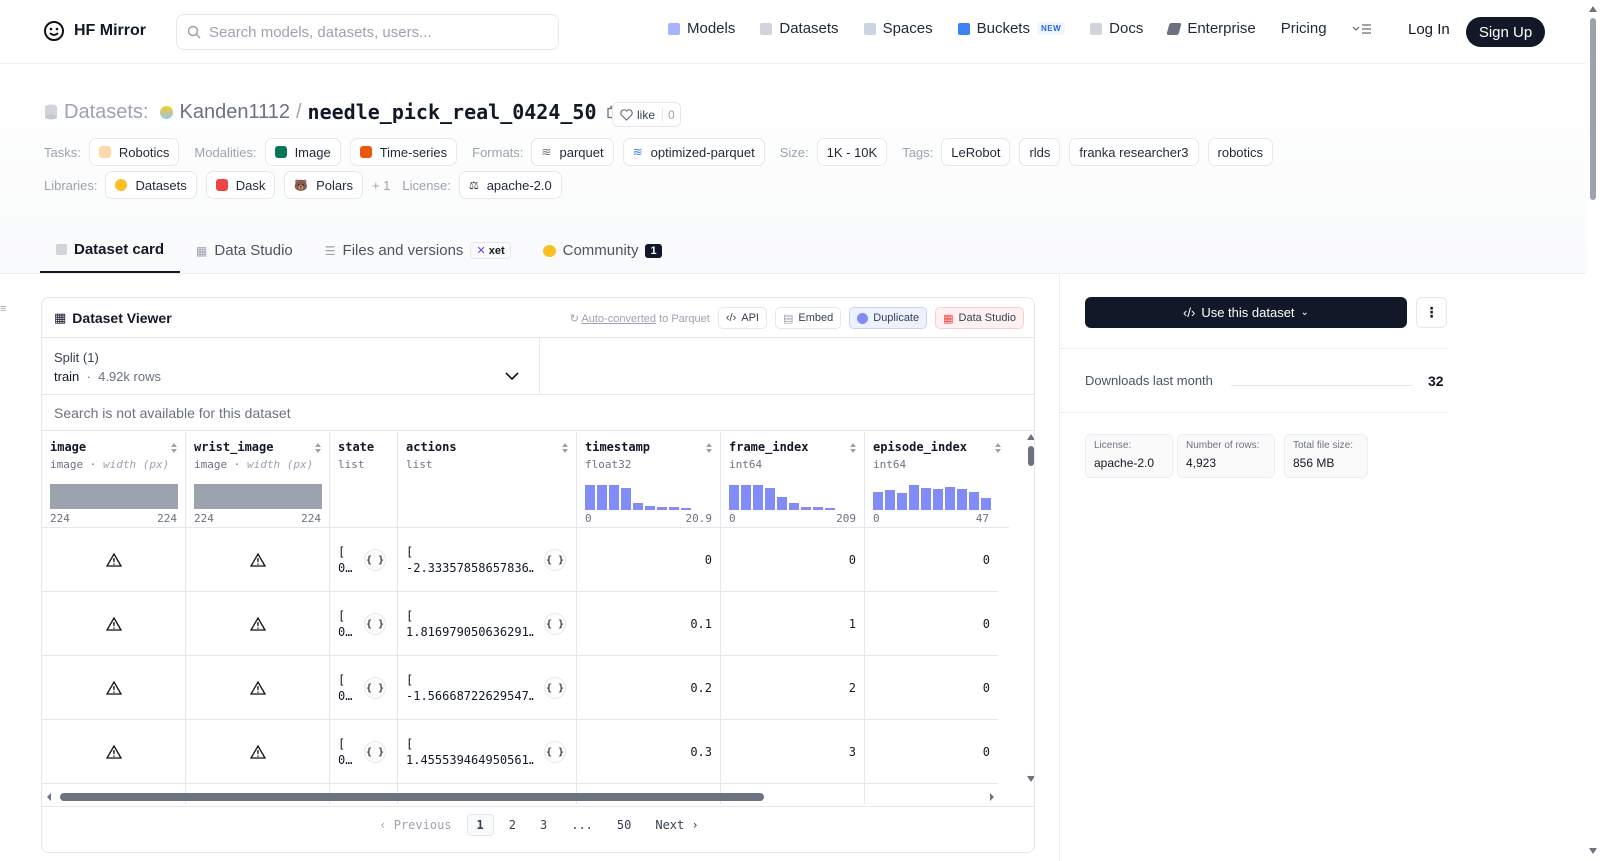  What do you see at coordinates (1240, 152) in the screenshot?
I see `tag-chip-robotics: robotics` at bounding box center [1240, 152].